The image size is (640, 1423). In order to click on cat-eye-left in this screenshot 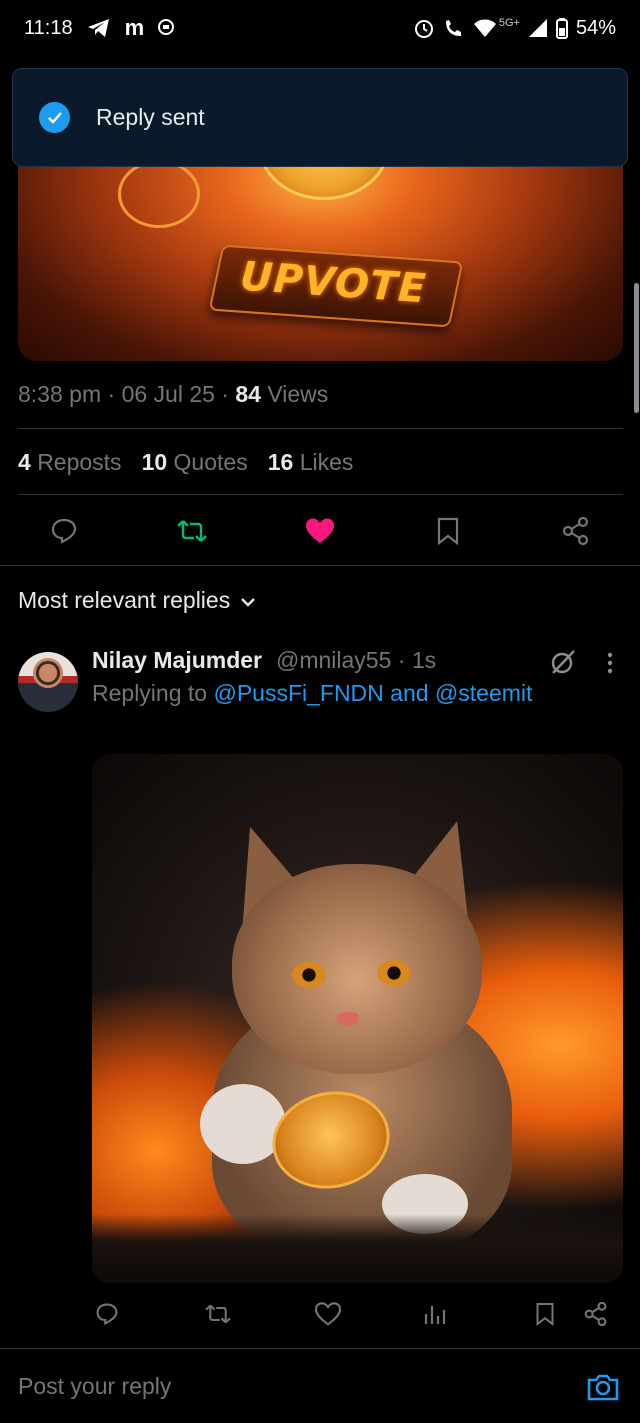, I will do `click(309, 975)`.